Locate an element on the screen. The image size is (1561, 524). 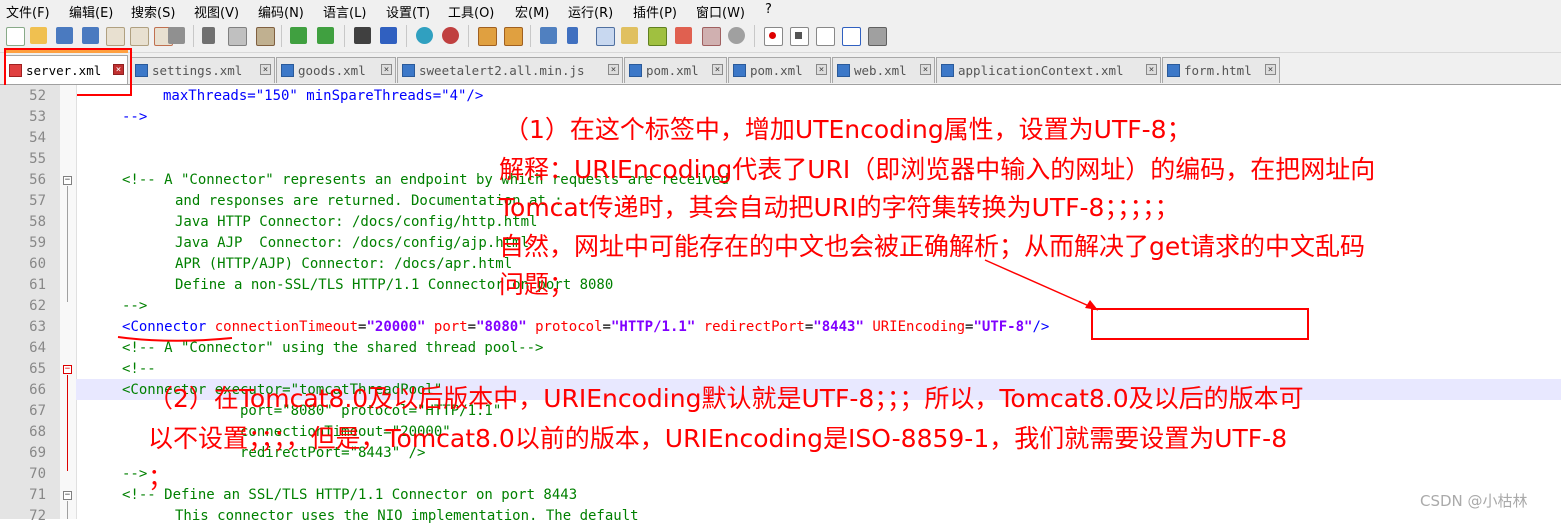
underline-annotation is located at coordinates (175, 339).